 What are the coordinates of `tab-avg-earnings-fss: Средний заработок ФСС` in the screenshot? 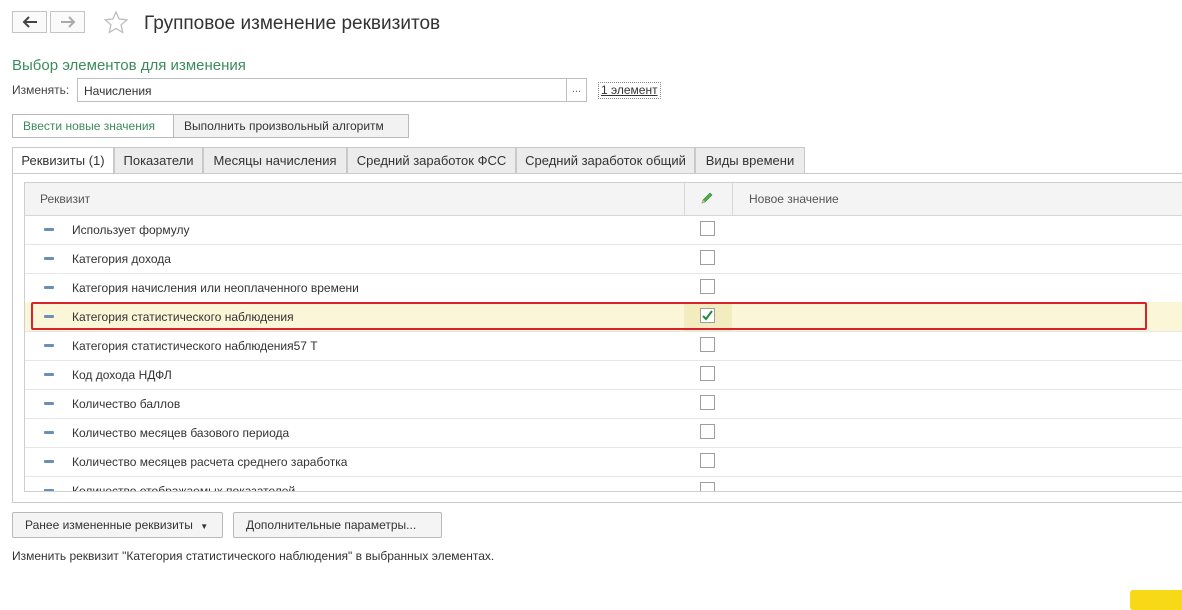 It's located at (431, 160).